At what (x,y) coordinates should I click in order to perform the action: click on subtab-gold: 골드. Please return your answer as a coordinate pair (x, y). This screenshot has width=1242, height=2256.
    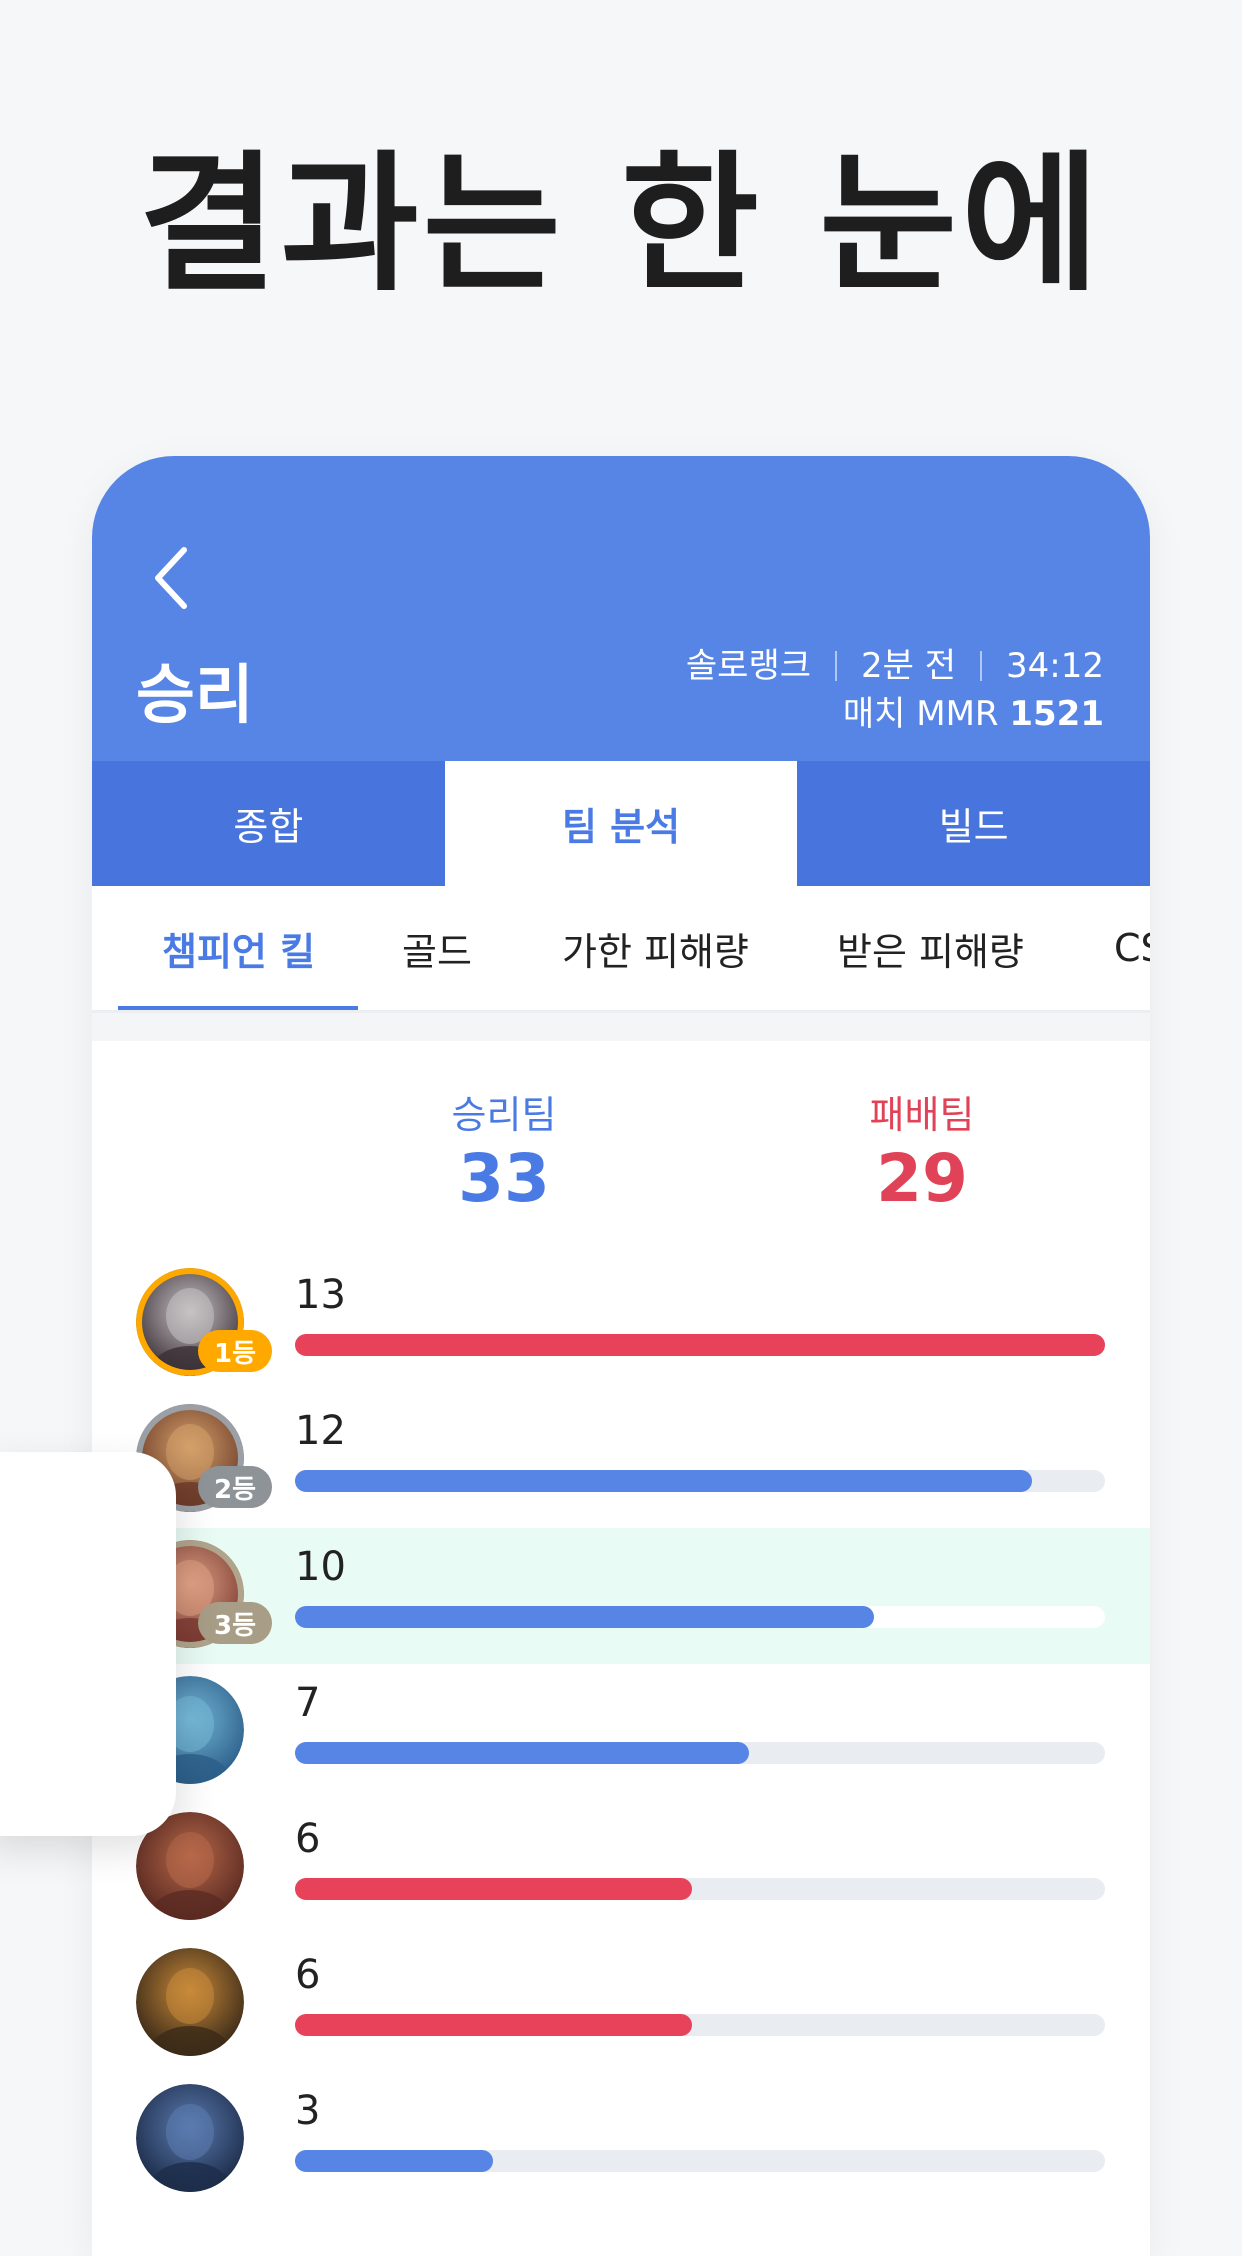
    Looking at the image, I should click on (437, 948).